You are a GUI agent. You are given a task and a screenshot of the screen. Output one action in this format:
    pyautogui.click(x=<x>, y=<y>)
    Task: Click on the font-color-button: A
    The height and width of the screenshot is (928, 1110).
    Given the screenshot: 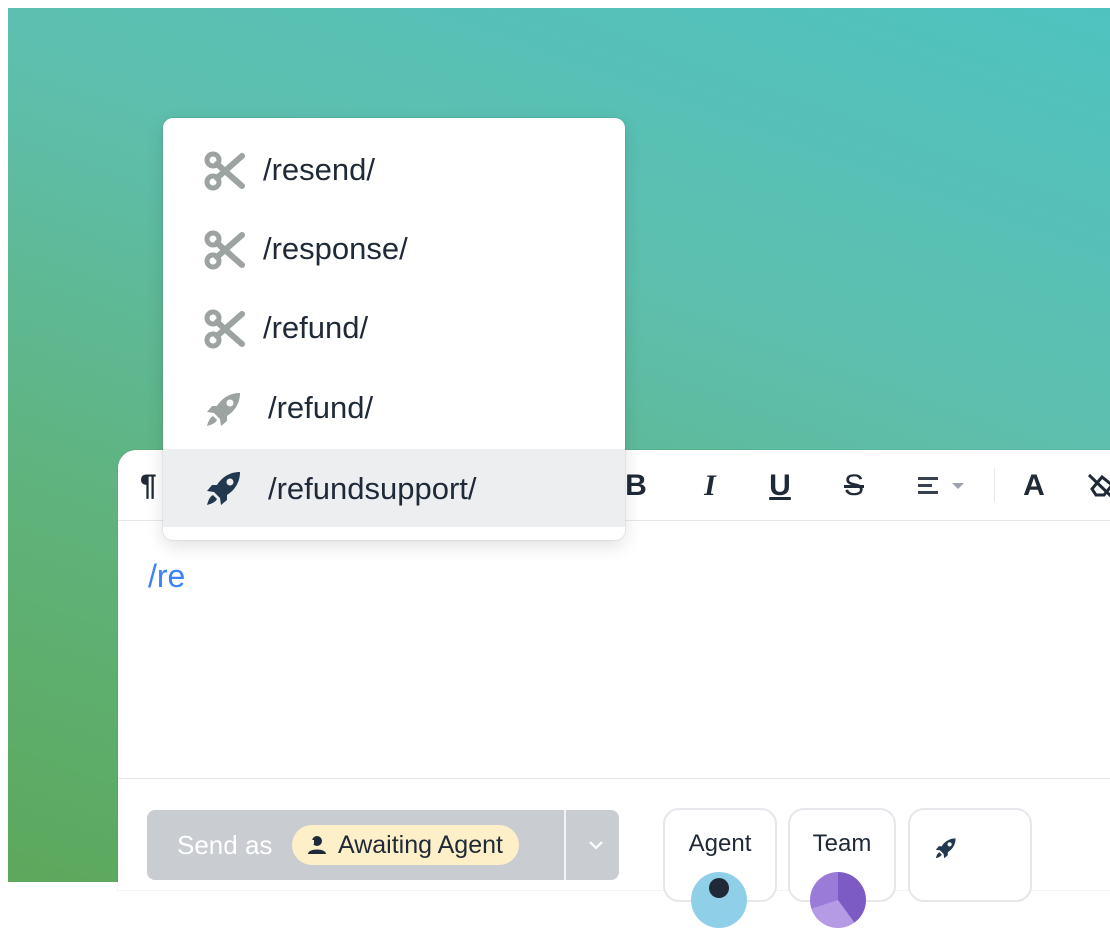 What is the action you would take?
    pyautogui.click(x=1034, y=486)
    